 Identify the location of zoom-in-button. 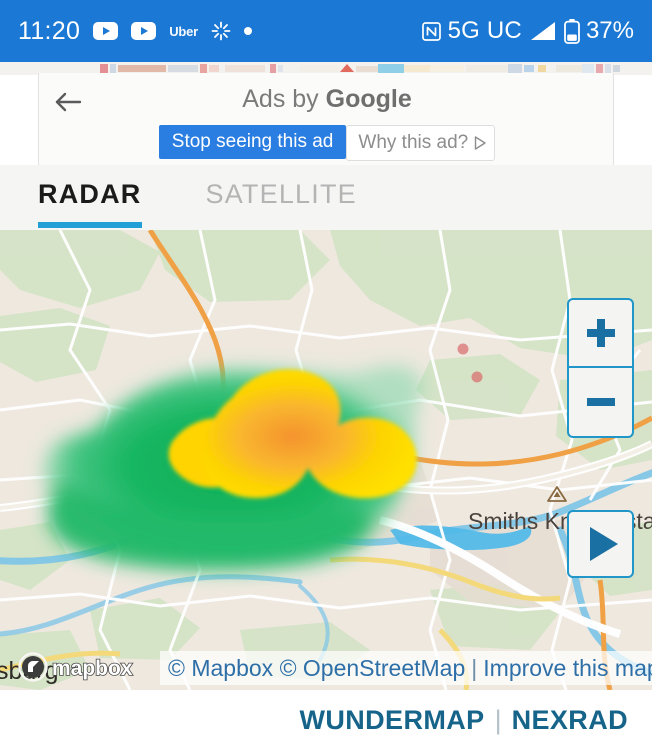
(600, 334).